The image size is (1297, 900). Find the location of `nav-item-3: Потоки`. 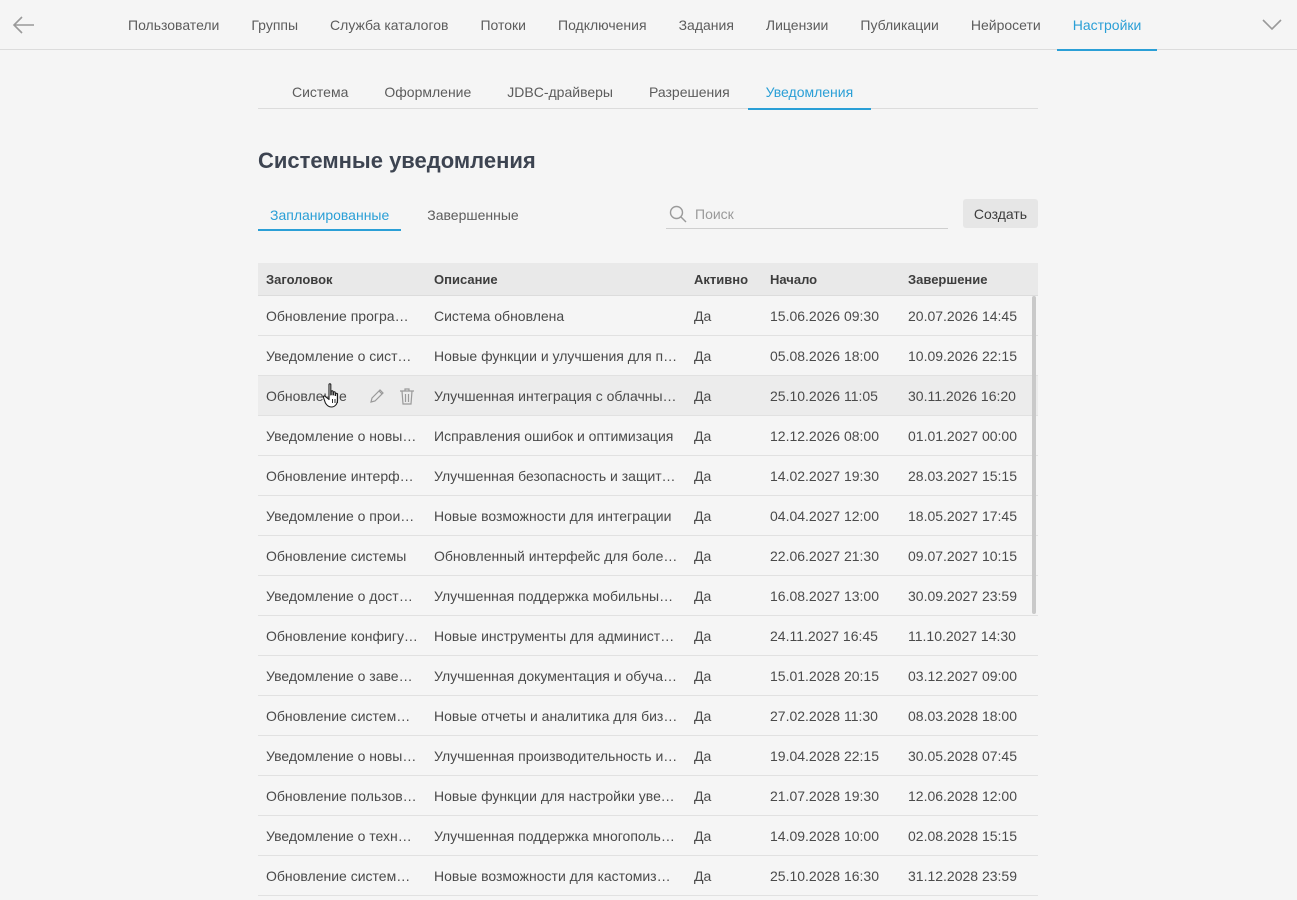

nav-item-3: Потоки is located at coordinates (503, 25).